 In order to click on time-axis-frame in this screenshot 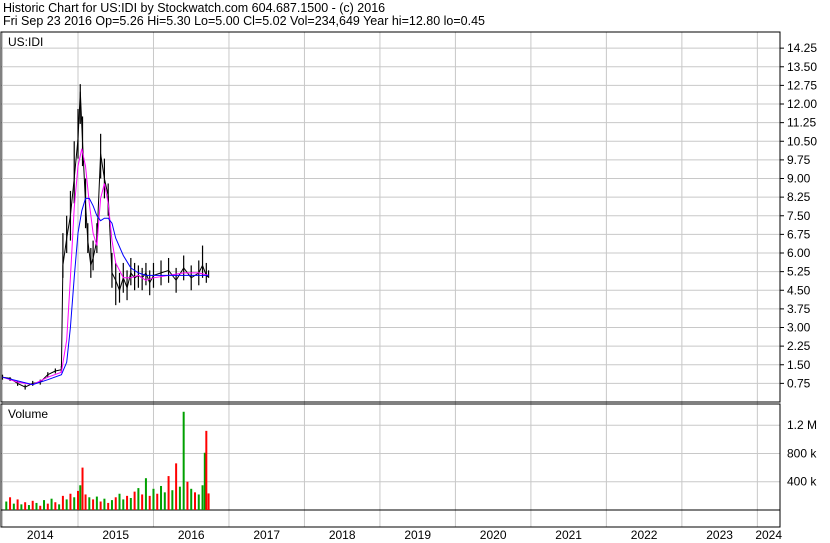, I will do `click(390, 518)`.